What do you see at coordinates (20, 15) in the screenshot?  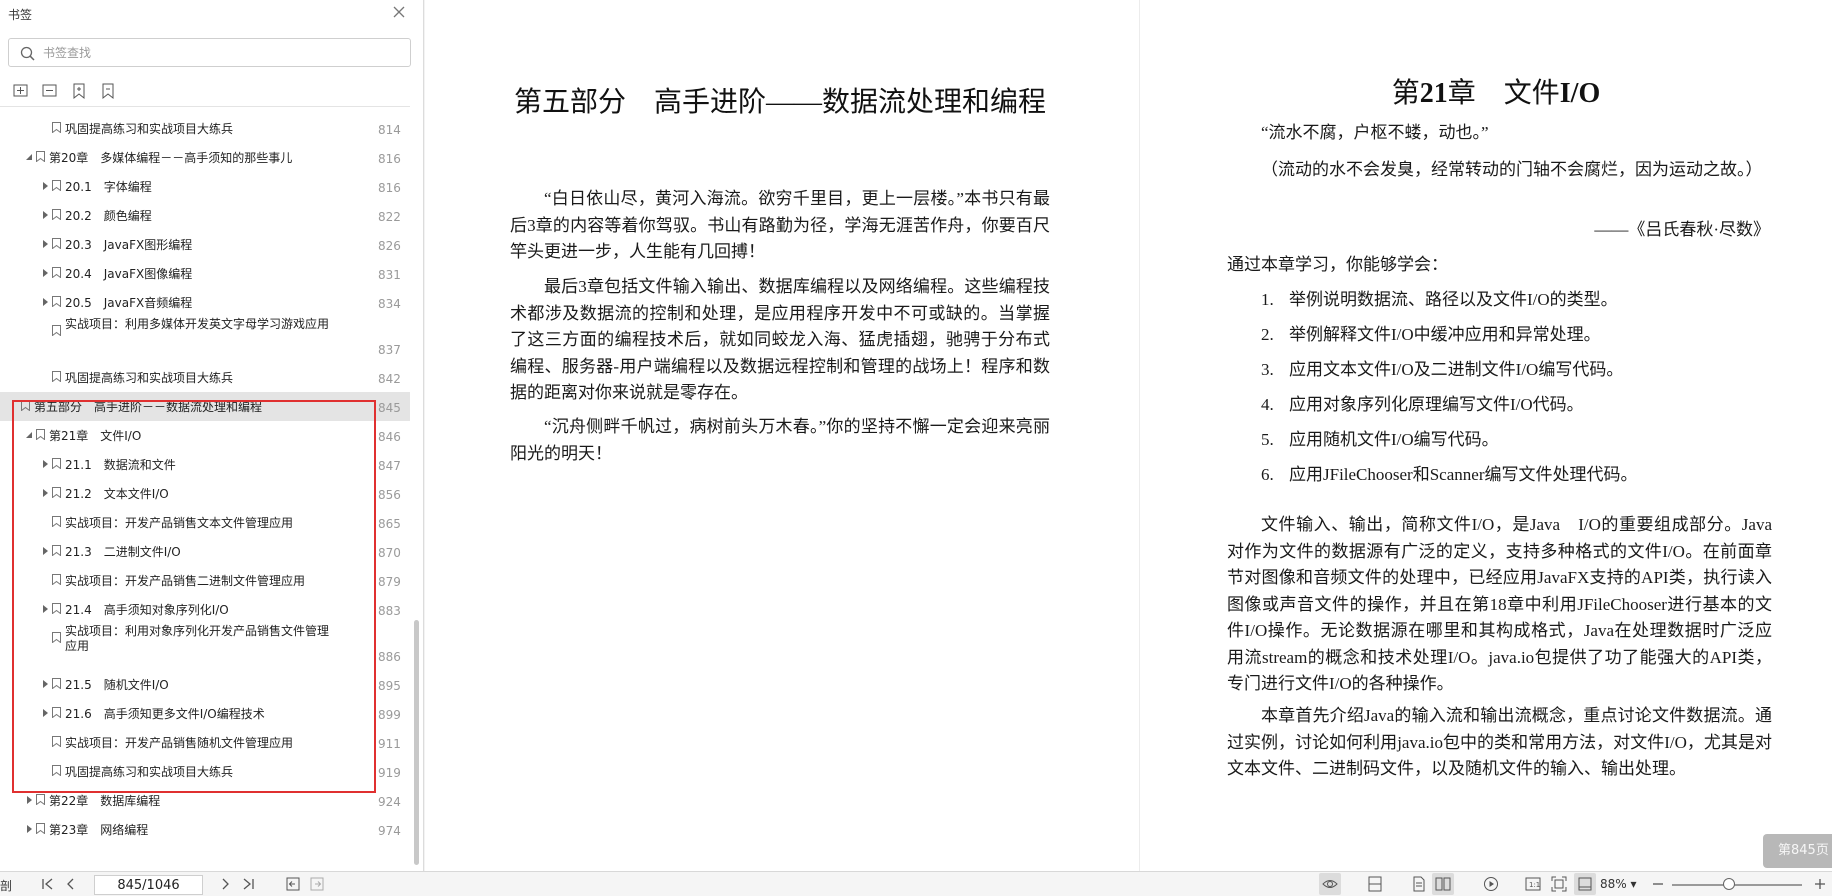 I see `bookmark-panel-title: 书签` at bounding box center [20, 15].